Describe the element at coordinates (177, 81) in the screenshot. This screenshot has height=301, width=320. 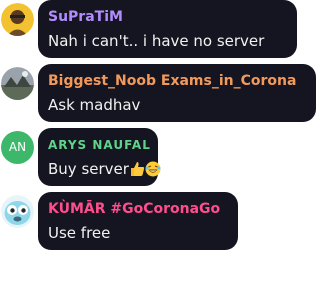
I see `sender-name: Biggest_Noob Exams_in_Corona` at that location.